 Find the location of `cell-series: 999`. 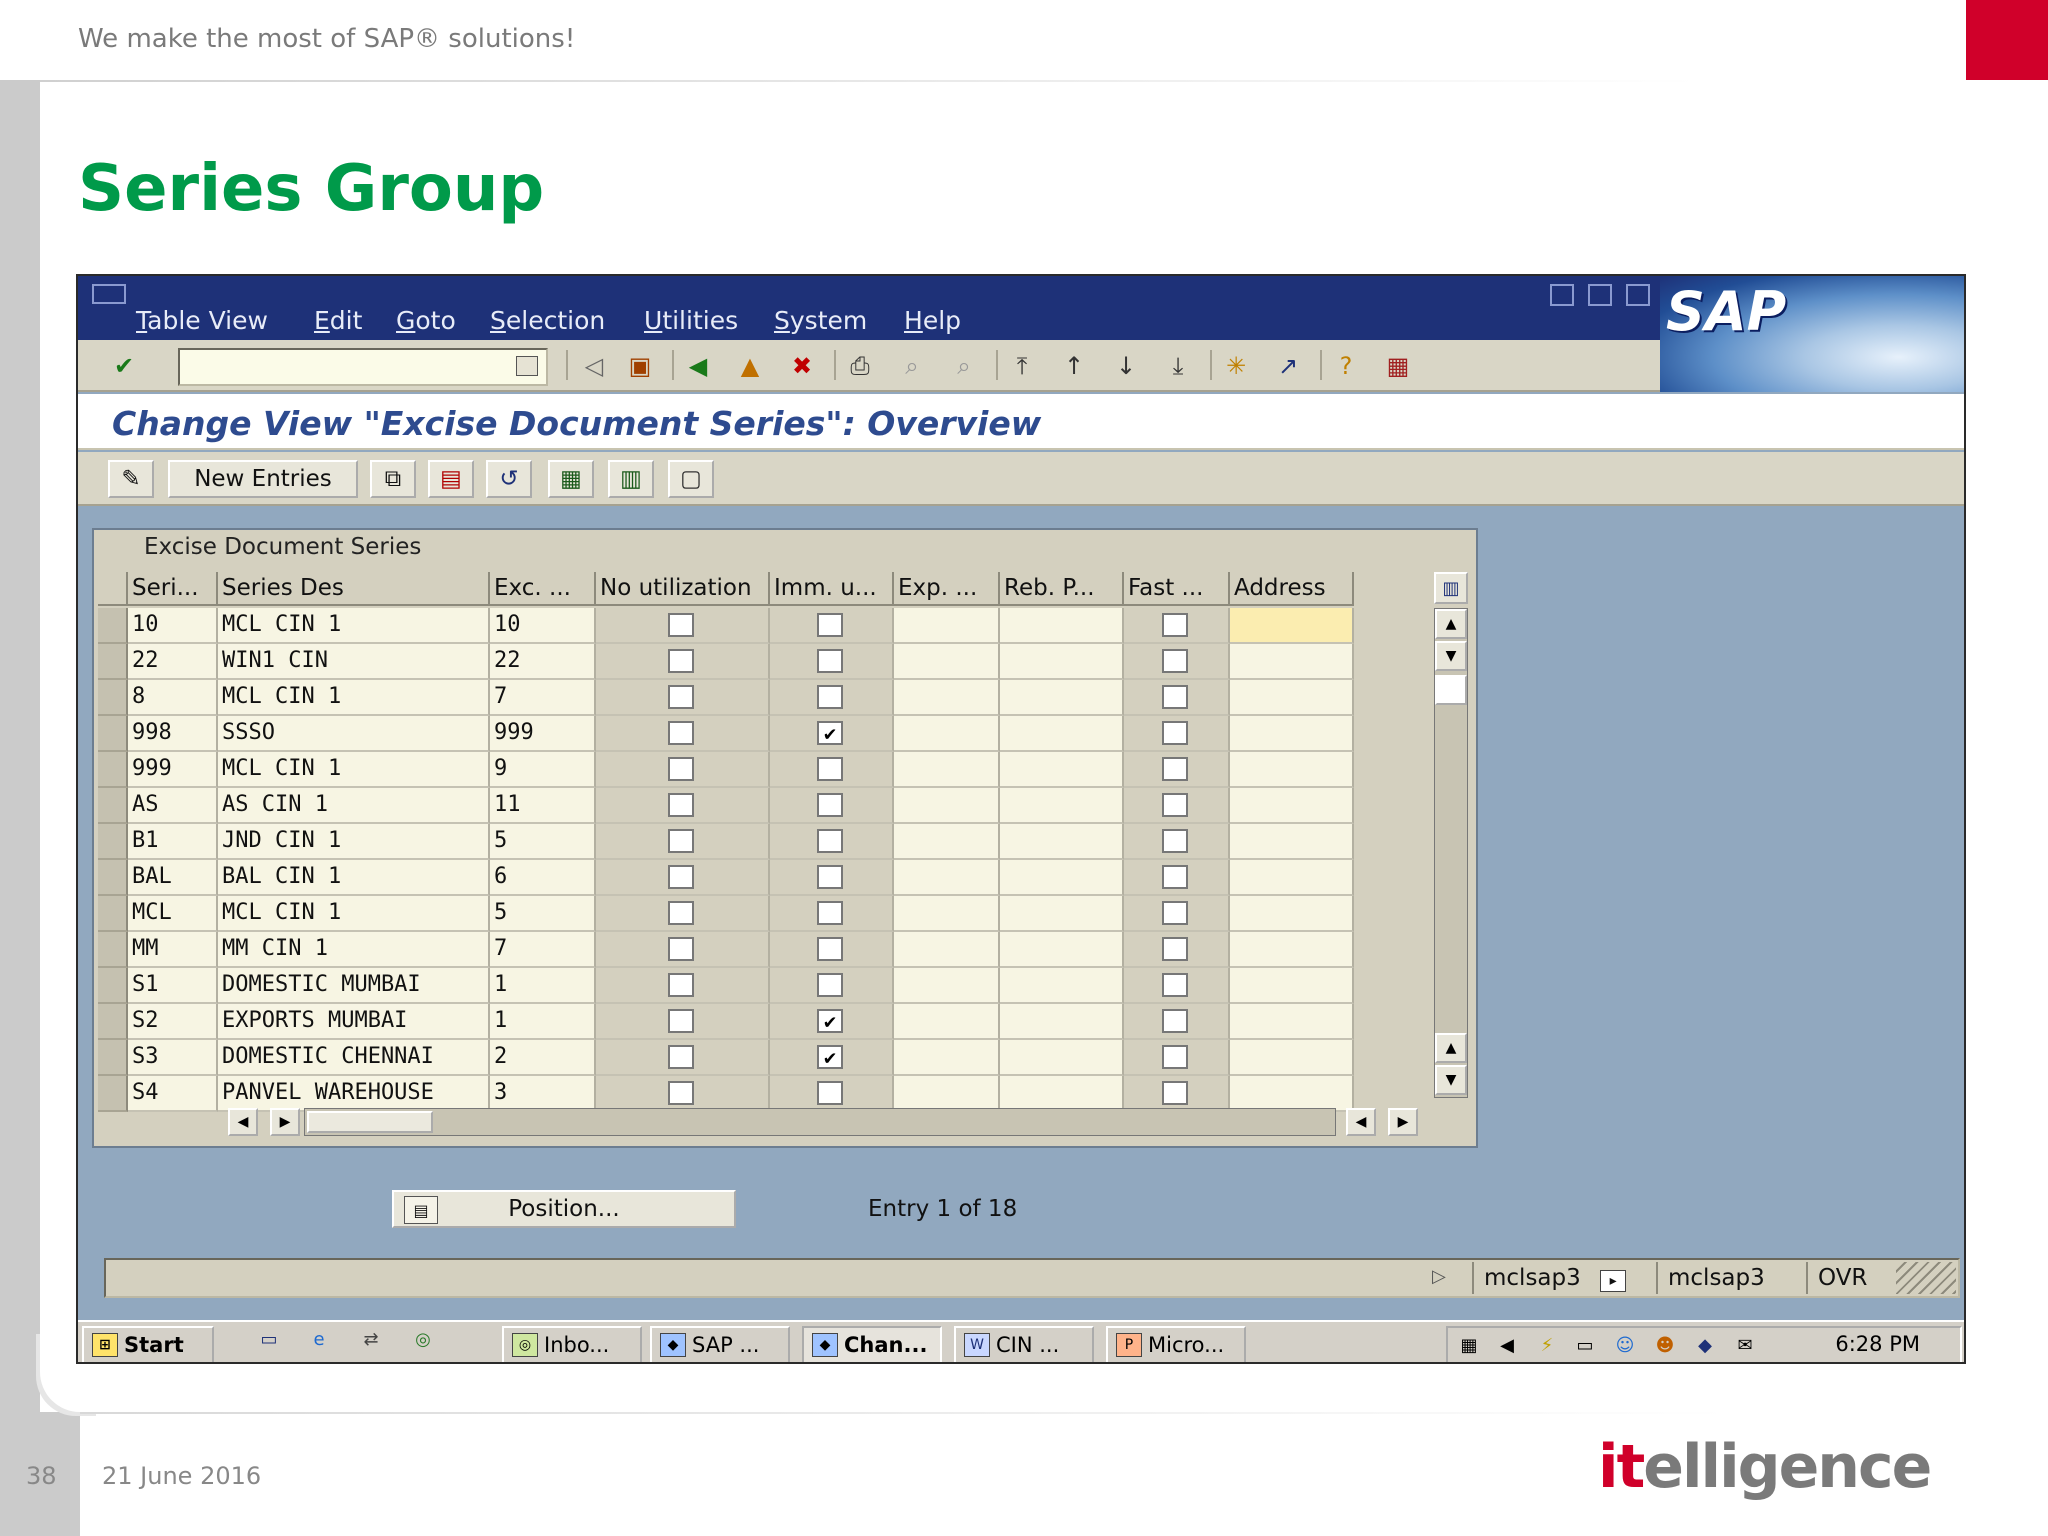

cell-series: 999 is located at coordinates (173, 770).